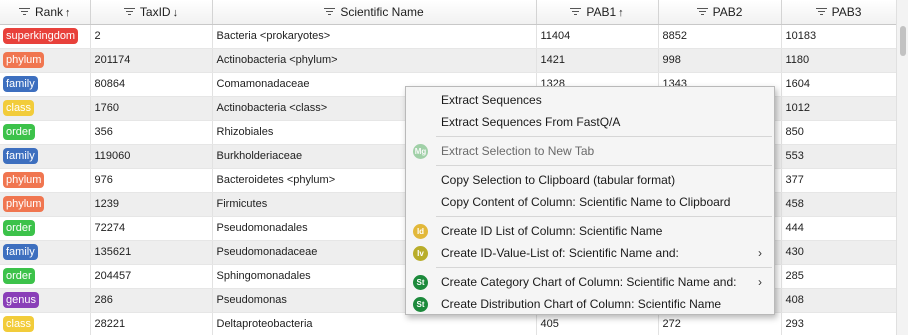 This screenshot has width=908, height=335. I want to click on pab3-cell: 850, so click(838, 132).